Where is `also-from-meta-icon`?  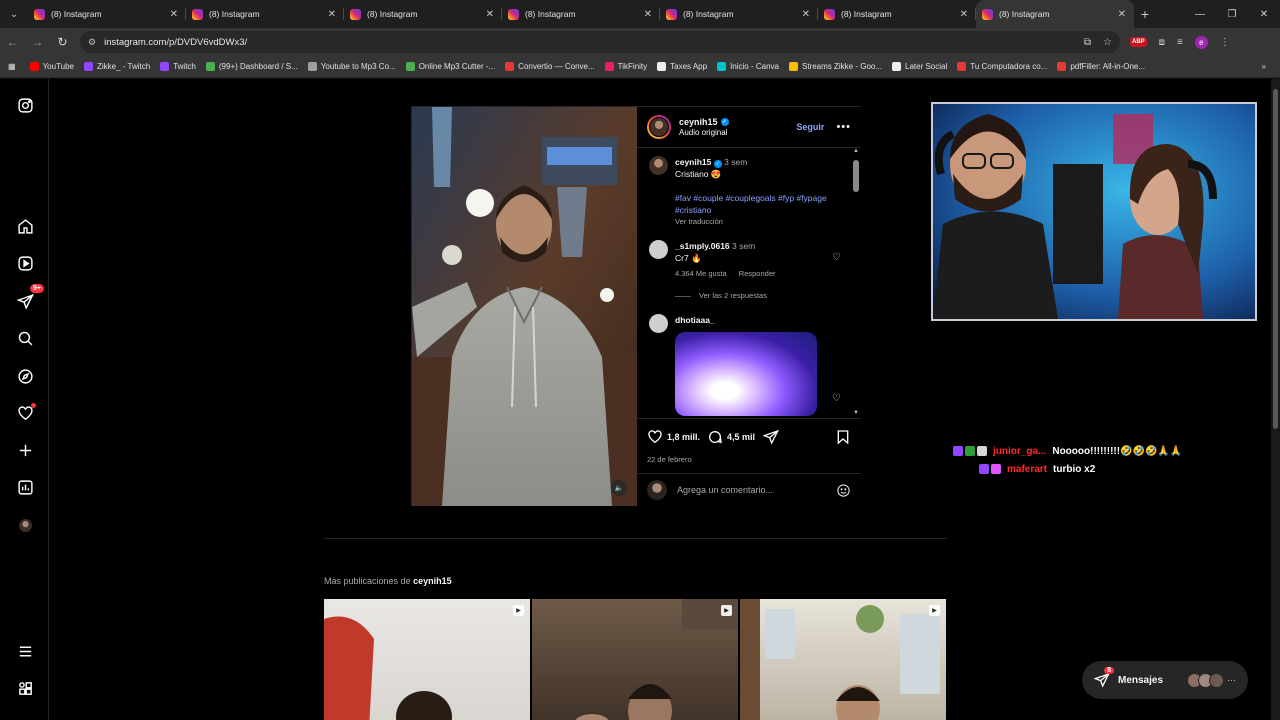
also-from-meta-icon is located at coordinates (25, 688).